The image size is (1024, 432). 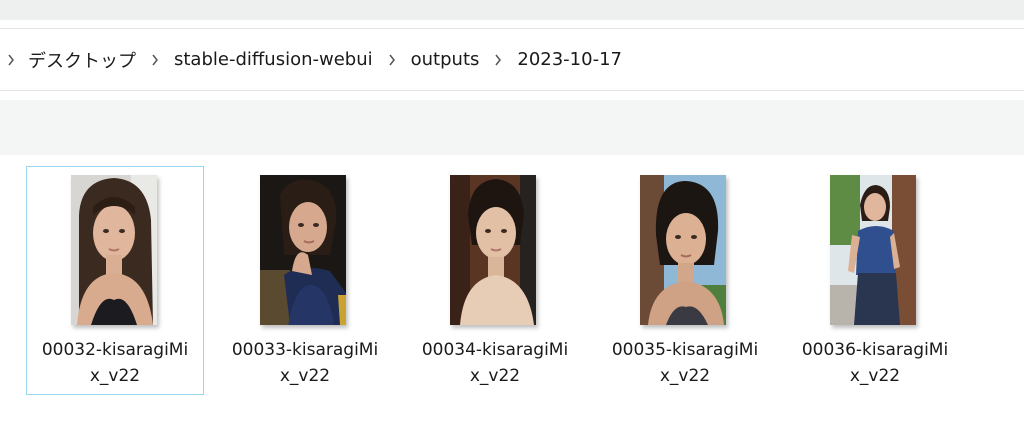 What do you see at coordinates (445, 59) in the screenshot?
I see `breadcrumb-item-outputs: outputs` at bounding box center [445, 59].